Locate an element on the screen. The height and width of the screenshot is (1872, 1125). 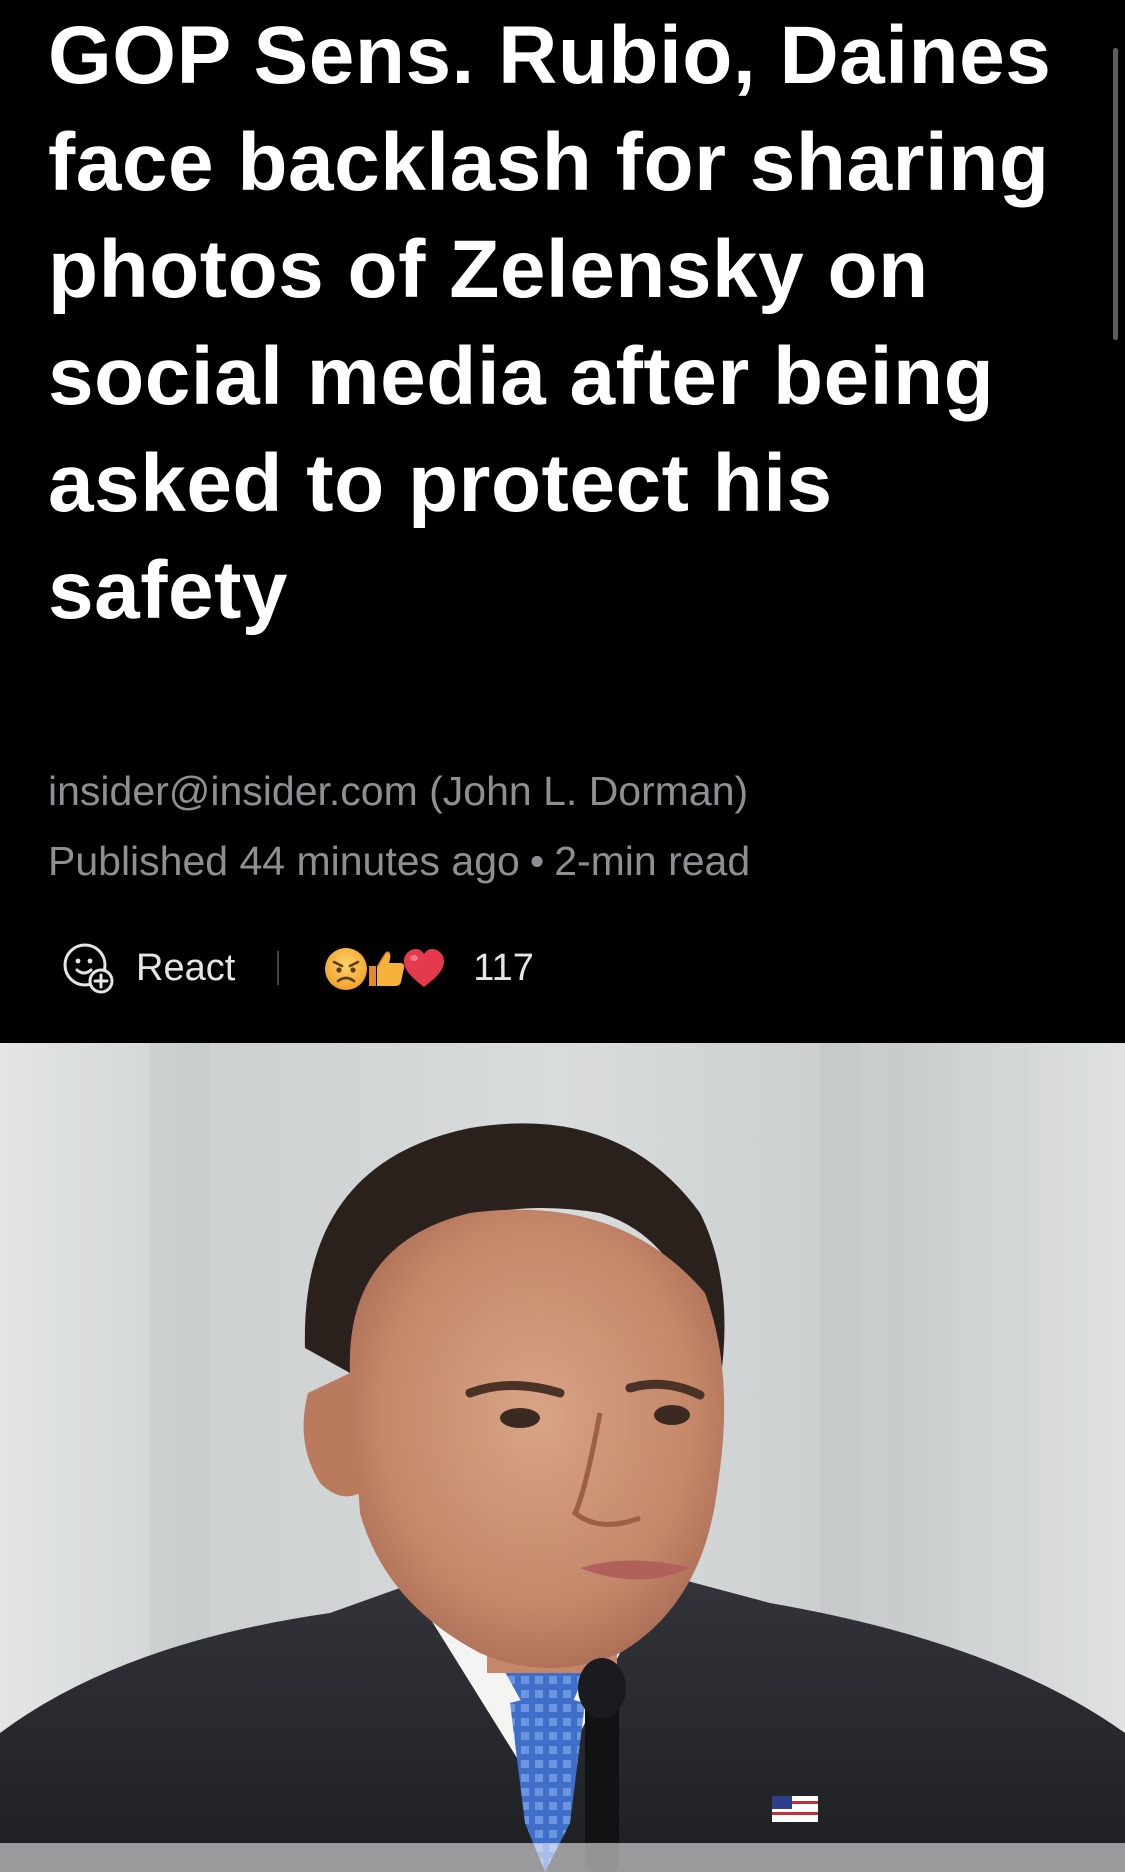
reaction-summary: 117 is located at coordinates (428, 968).